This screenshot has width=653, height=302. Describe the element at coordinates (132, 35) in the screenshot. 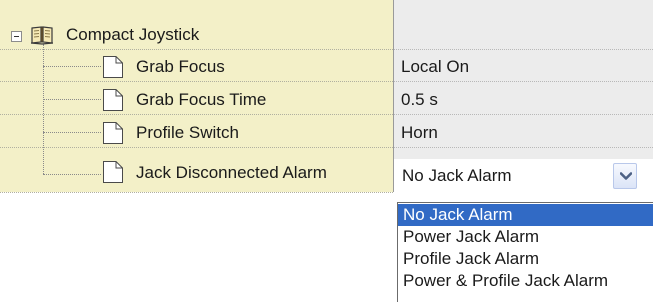

I see `tree-root-label: Compact Joystick` at that location.